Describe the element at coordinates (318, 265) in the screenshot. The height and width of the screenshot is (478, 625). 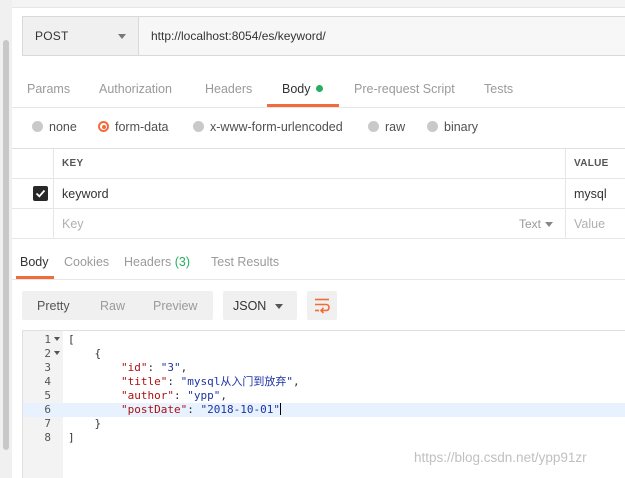
I see `response-tabs: Body Cookies Headers (3) Test Results` at that location.